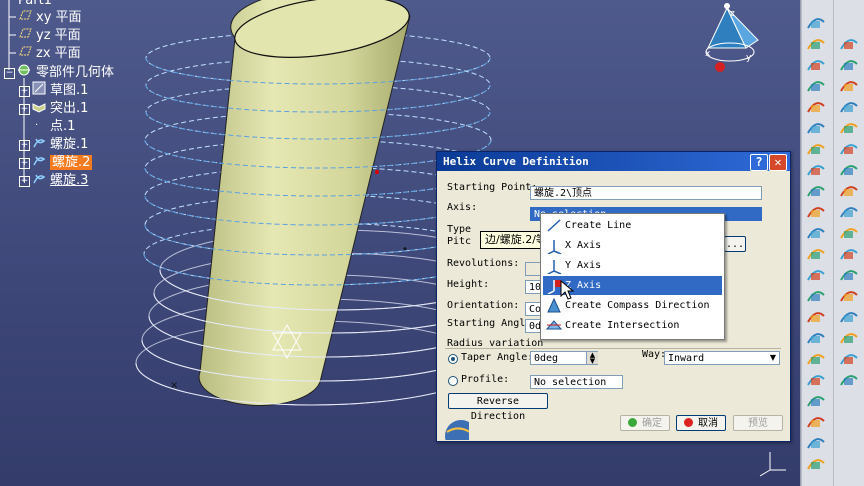 The width and height of the screenshot is (864, 486). What do you see at coordinates (554, 247) in the screenshot?
I see `x-axis-icon` at bounding box center [554, 247].